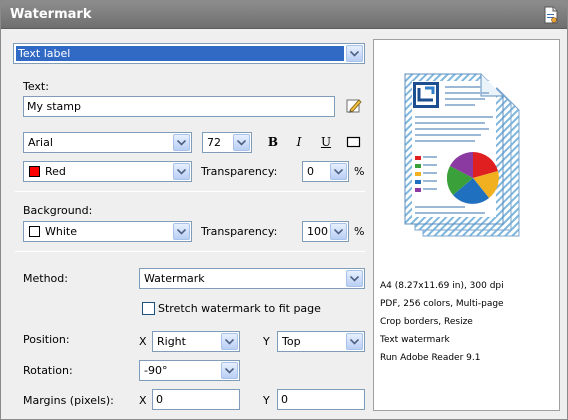 The image size is (568, 420). What do you see at coordinates (61, 231) in the screenshot?
I see `background-color-value: White` at bounding box center [61, 231].